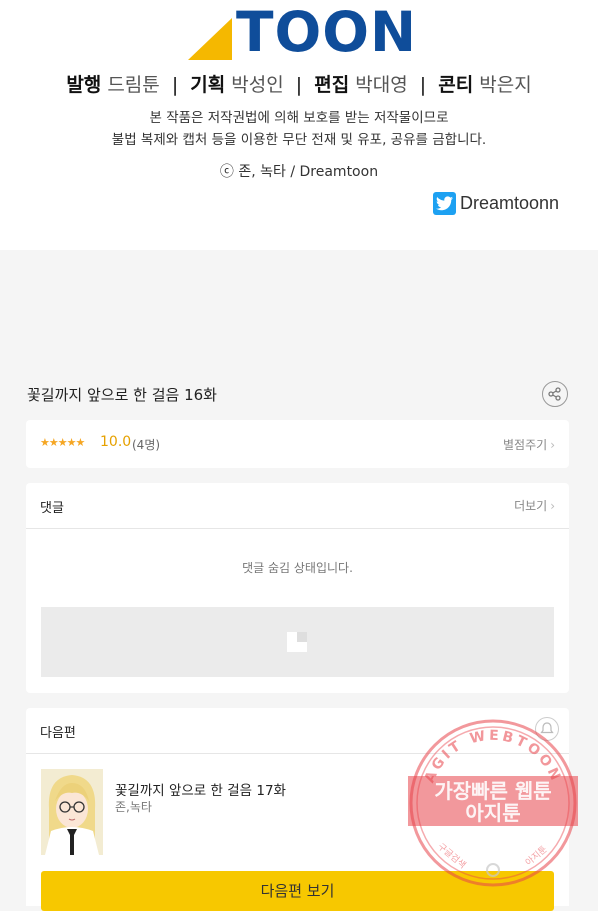 This screenshot has width=598, height=911. I want to click on next-episode-author: 존,녹타, so click(133, 807).